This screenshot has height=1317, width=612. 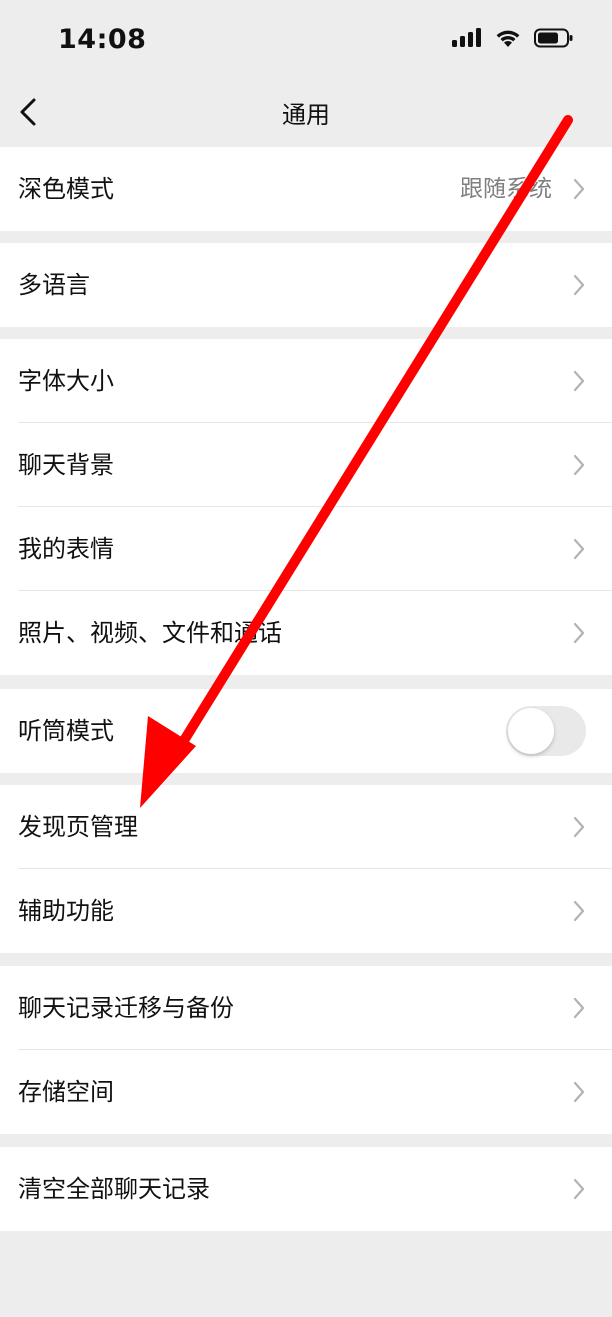 I want to click on earpiece-mode-toggle, so click(x=546, y=731).